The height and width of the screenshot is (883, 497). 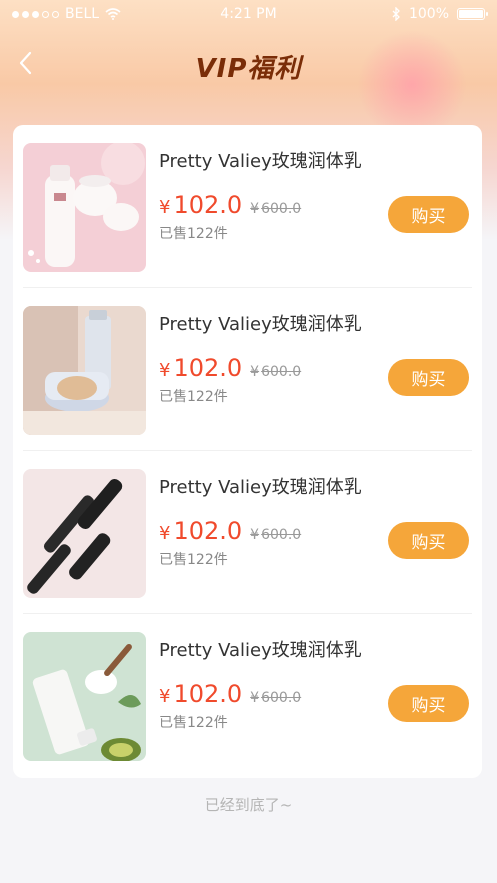 I want to click on battery-icon, so click(x=472, y=14).